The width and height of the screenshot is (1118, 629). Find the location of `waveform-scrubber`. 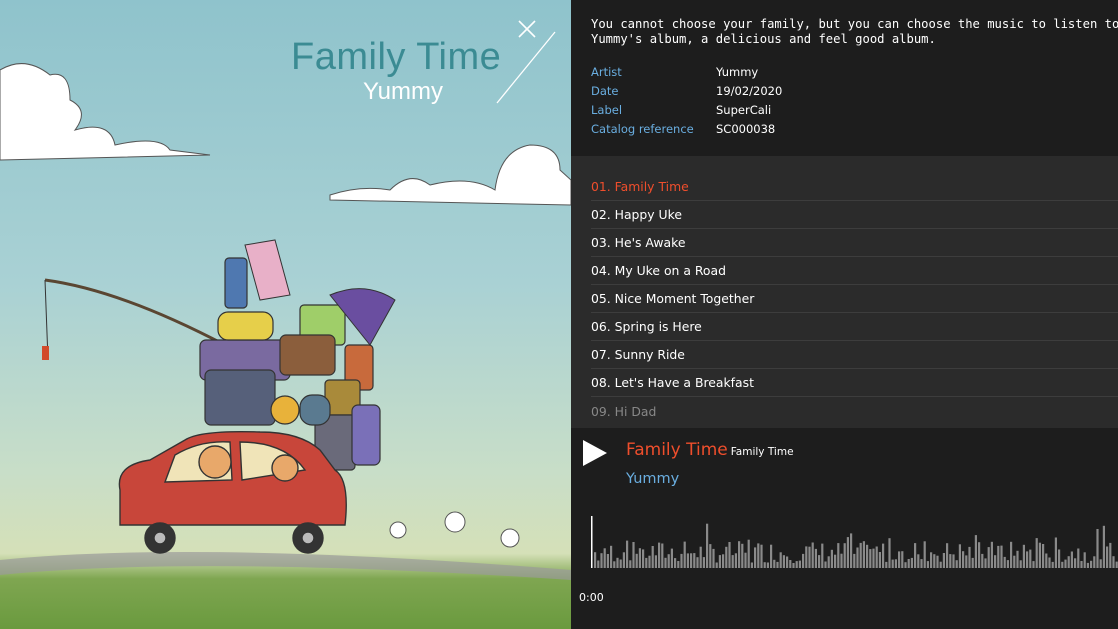

waveform-scrubber is located at coordinates (854, 542).